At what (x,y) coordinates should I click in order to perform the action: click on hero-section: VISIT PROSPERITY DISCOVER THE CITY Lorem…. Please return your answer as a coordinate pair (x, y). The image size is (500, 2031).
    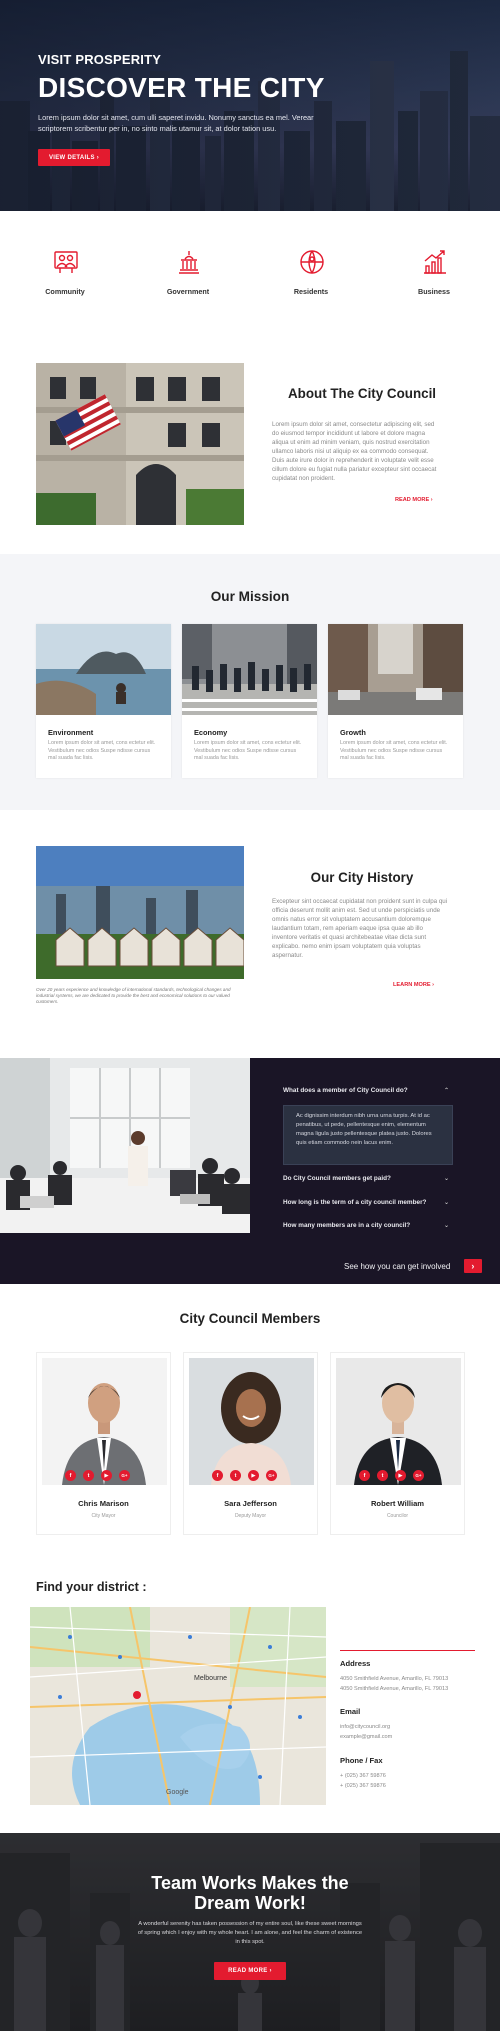
    Looking at the image, I should click on (250, 105).